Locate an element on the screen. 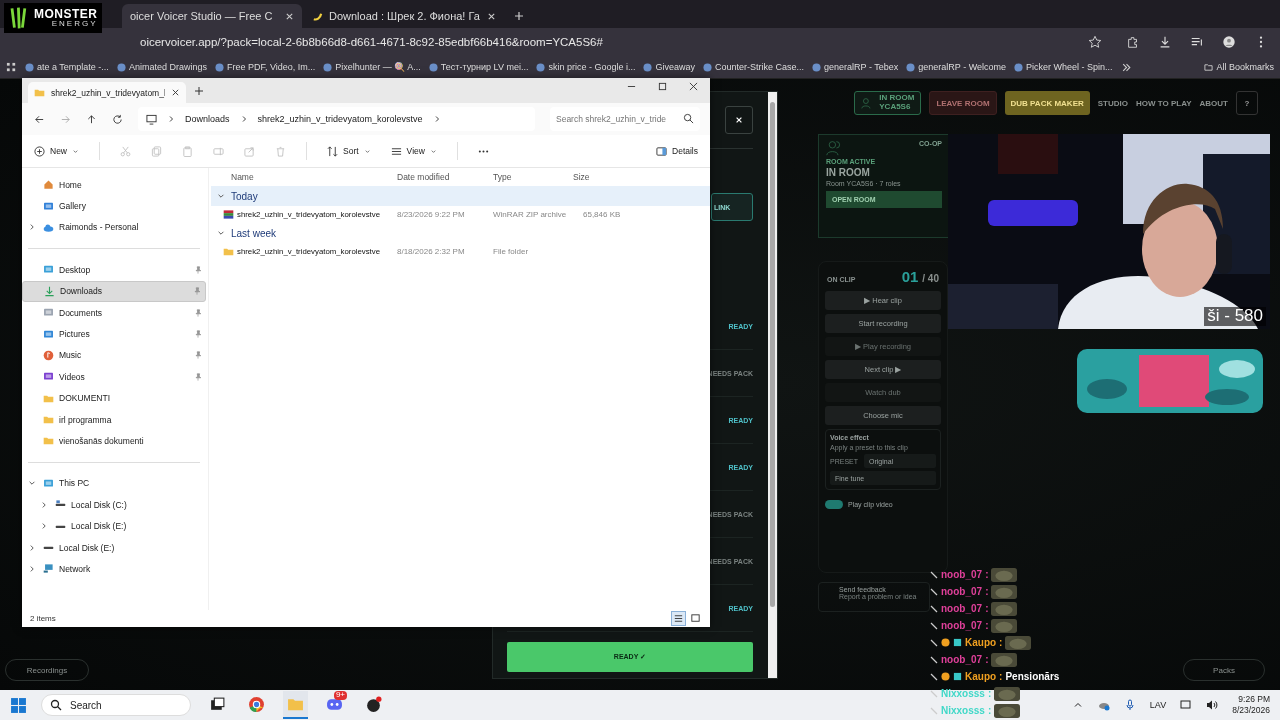  search-field: Search shrek2_uzhin_v_tride is located at coordinates (625, 119).